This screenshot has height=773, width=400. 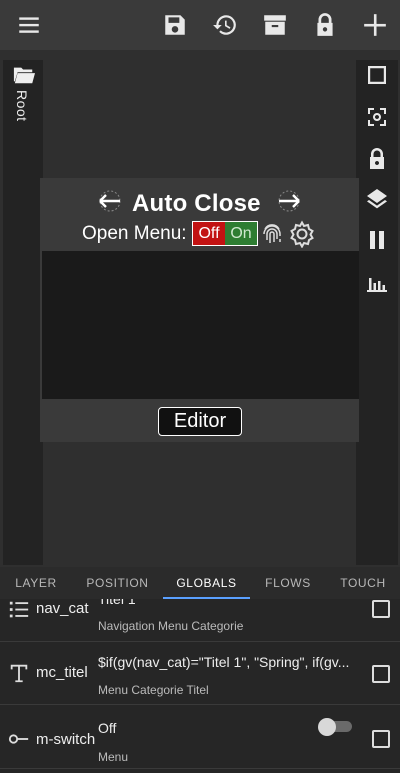 I want to click on toggle-off-button: Off, so click(x=209, y=233).